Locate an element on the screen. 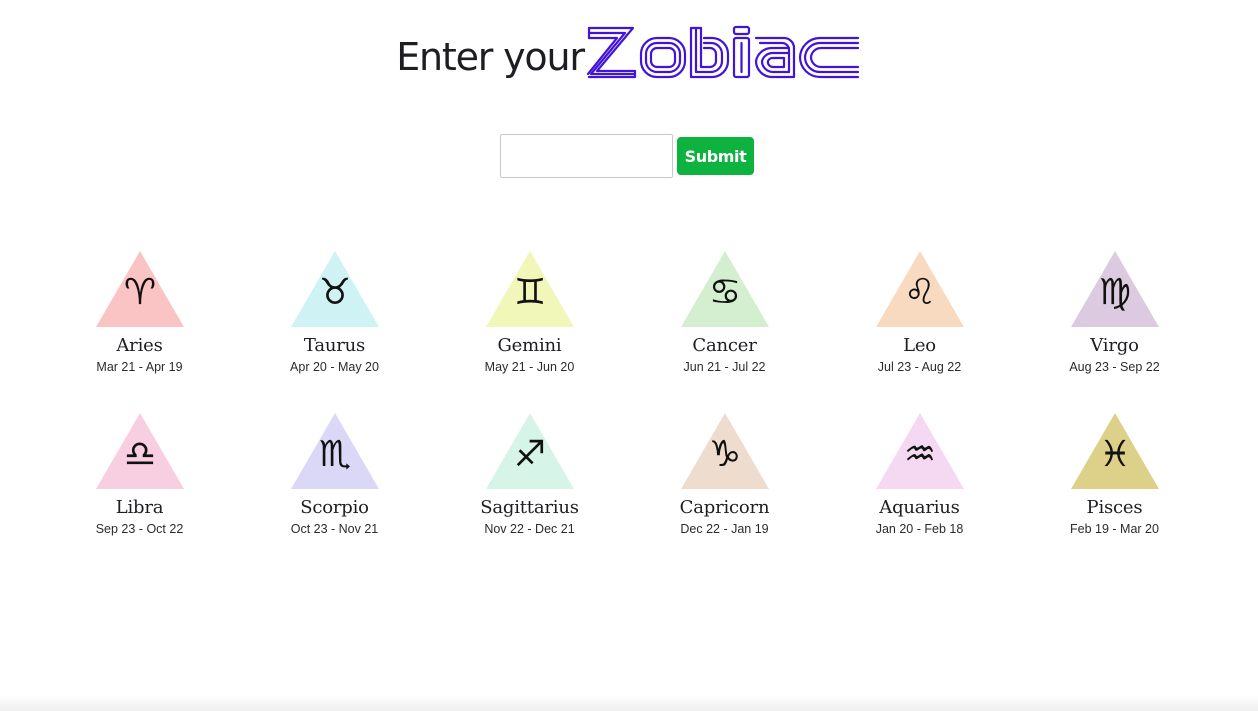 The width and height of the screenshot is (1258, 711). virgo-icon: ♍ is located at coordinates (1114, 289).